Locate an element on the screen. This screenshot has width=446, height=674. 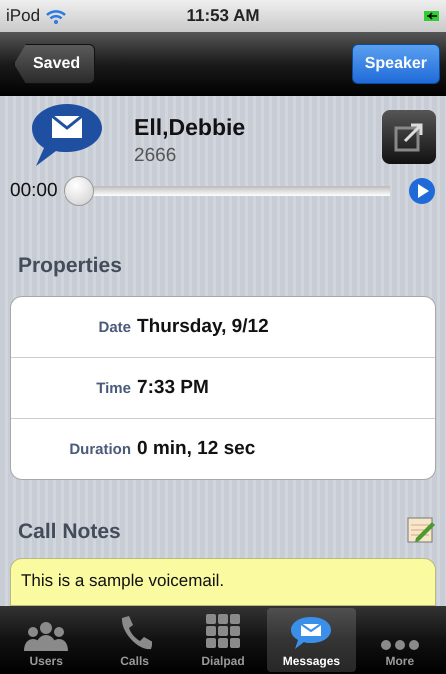
external-link-icon is located at coordinates (409, 137).